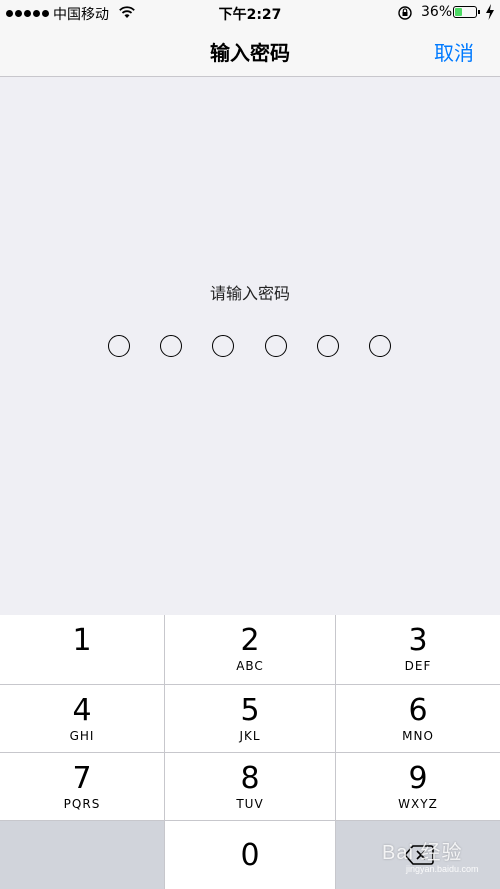 The image size is (500, 889). I want to click on key-digit: 0, so click(250, 855).